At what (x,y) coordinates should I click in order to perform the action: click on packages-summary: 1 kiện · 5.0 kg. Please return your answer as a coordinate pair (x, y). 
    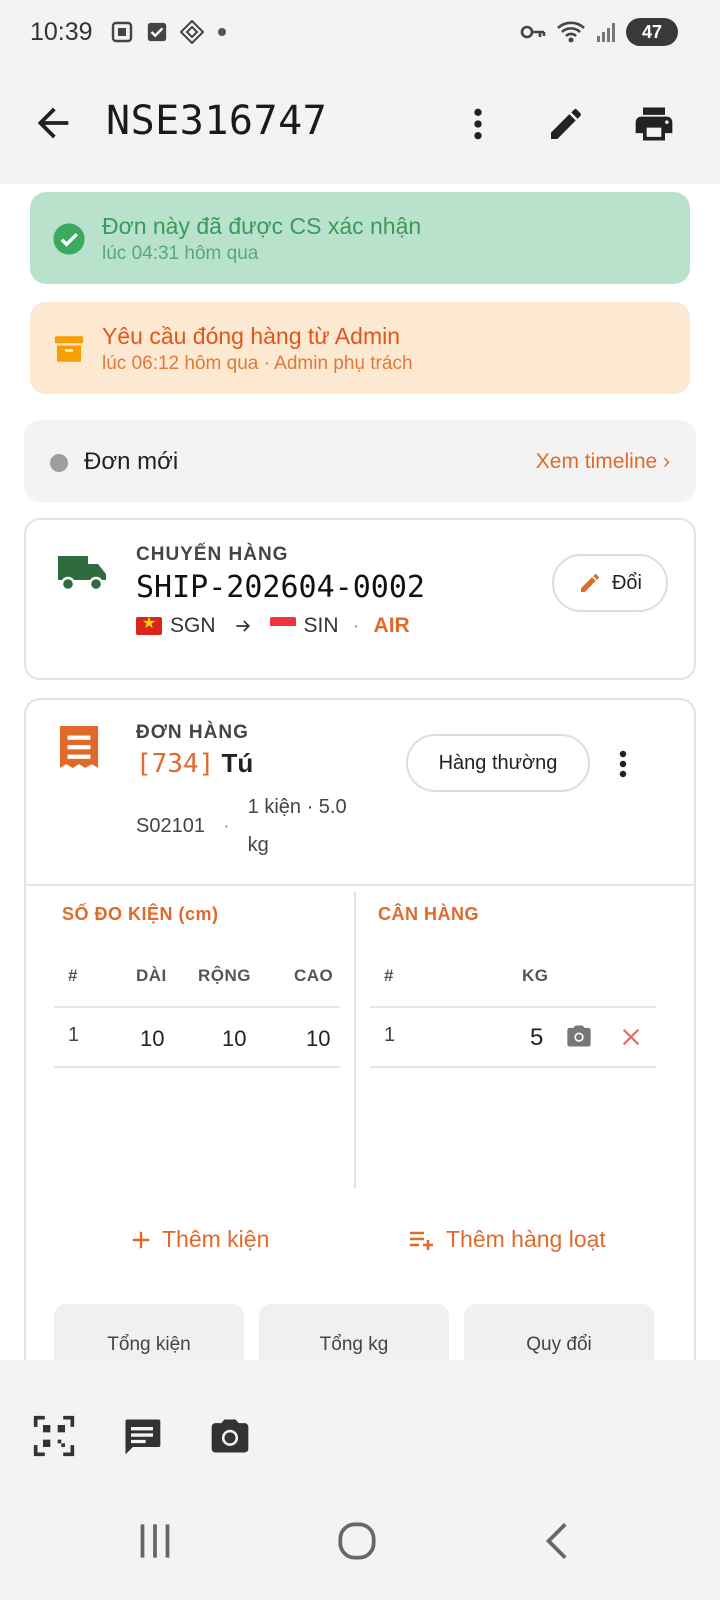
    Looking at the image, I should click on (297, 826).